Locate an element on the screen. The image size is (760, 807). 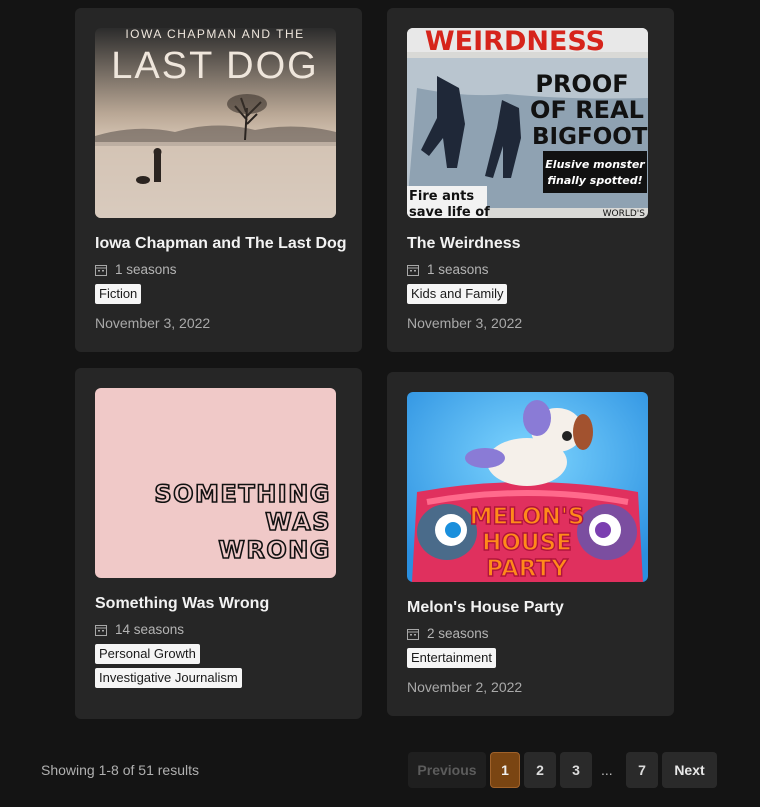
cover-title-line2: WAS is located at coordinates (298, 522).